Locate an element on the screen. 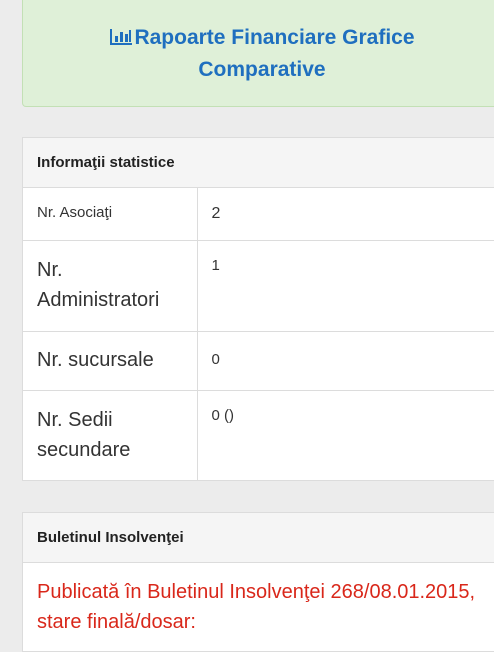 The image size is (494, 652). secondary-offices-label: Nr. Sedii secundare is located at coordinates (110, 435).